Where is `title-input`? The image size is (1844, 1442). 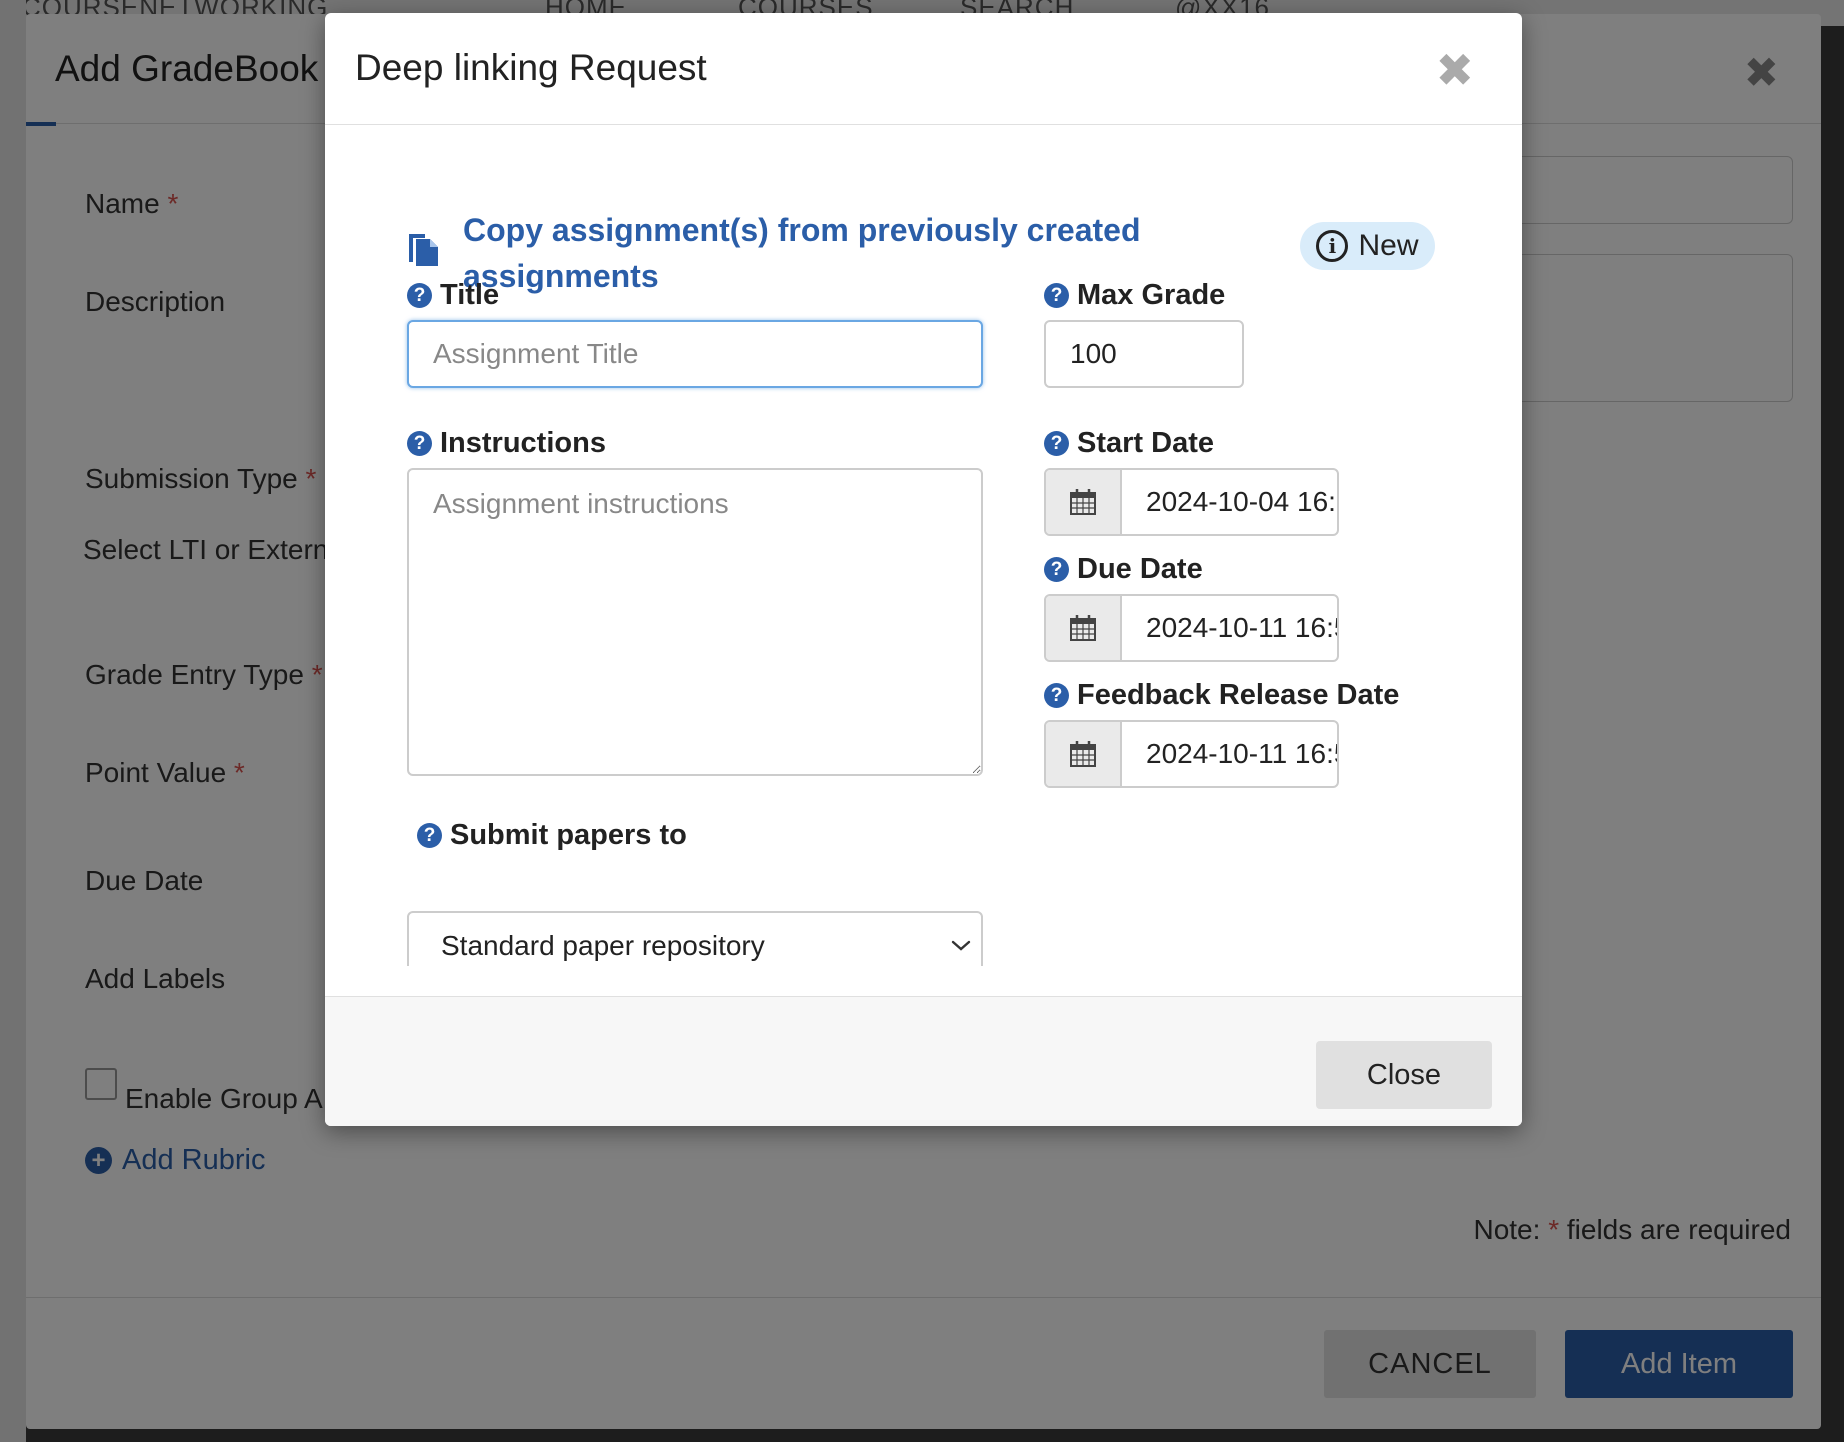
title-input is located at coordinates (695, 354).